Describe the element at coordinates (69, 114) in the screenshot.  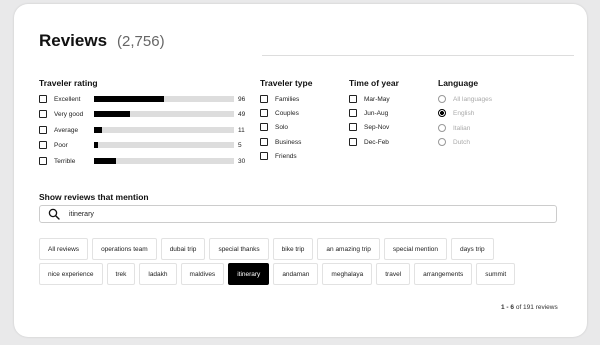
I see `rating-label: Very good` at that location.